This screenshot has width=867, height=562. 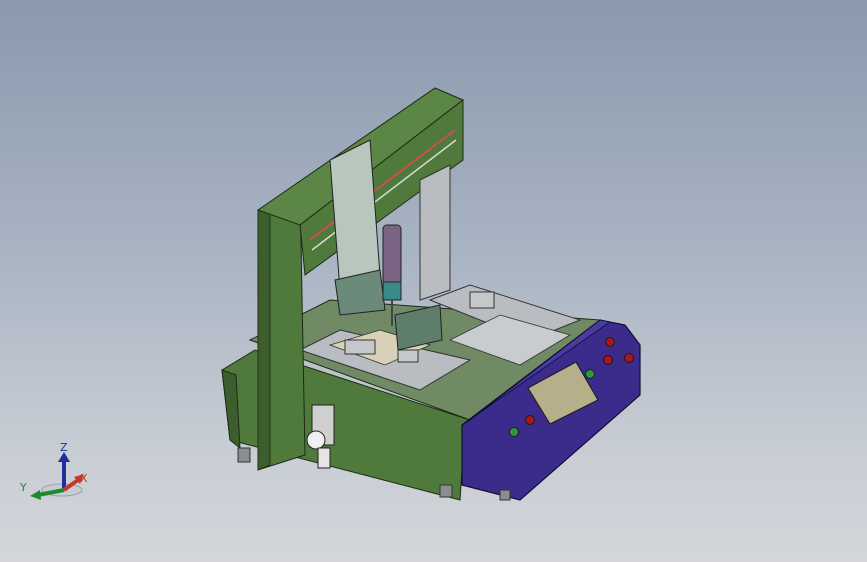 I want to click on y-axis-label: Y, so click(x=23, y=487).